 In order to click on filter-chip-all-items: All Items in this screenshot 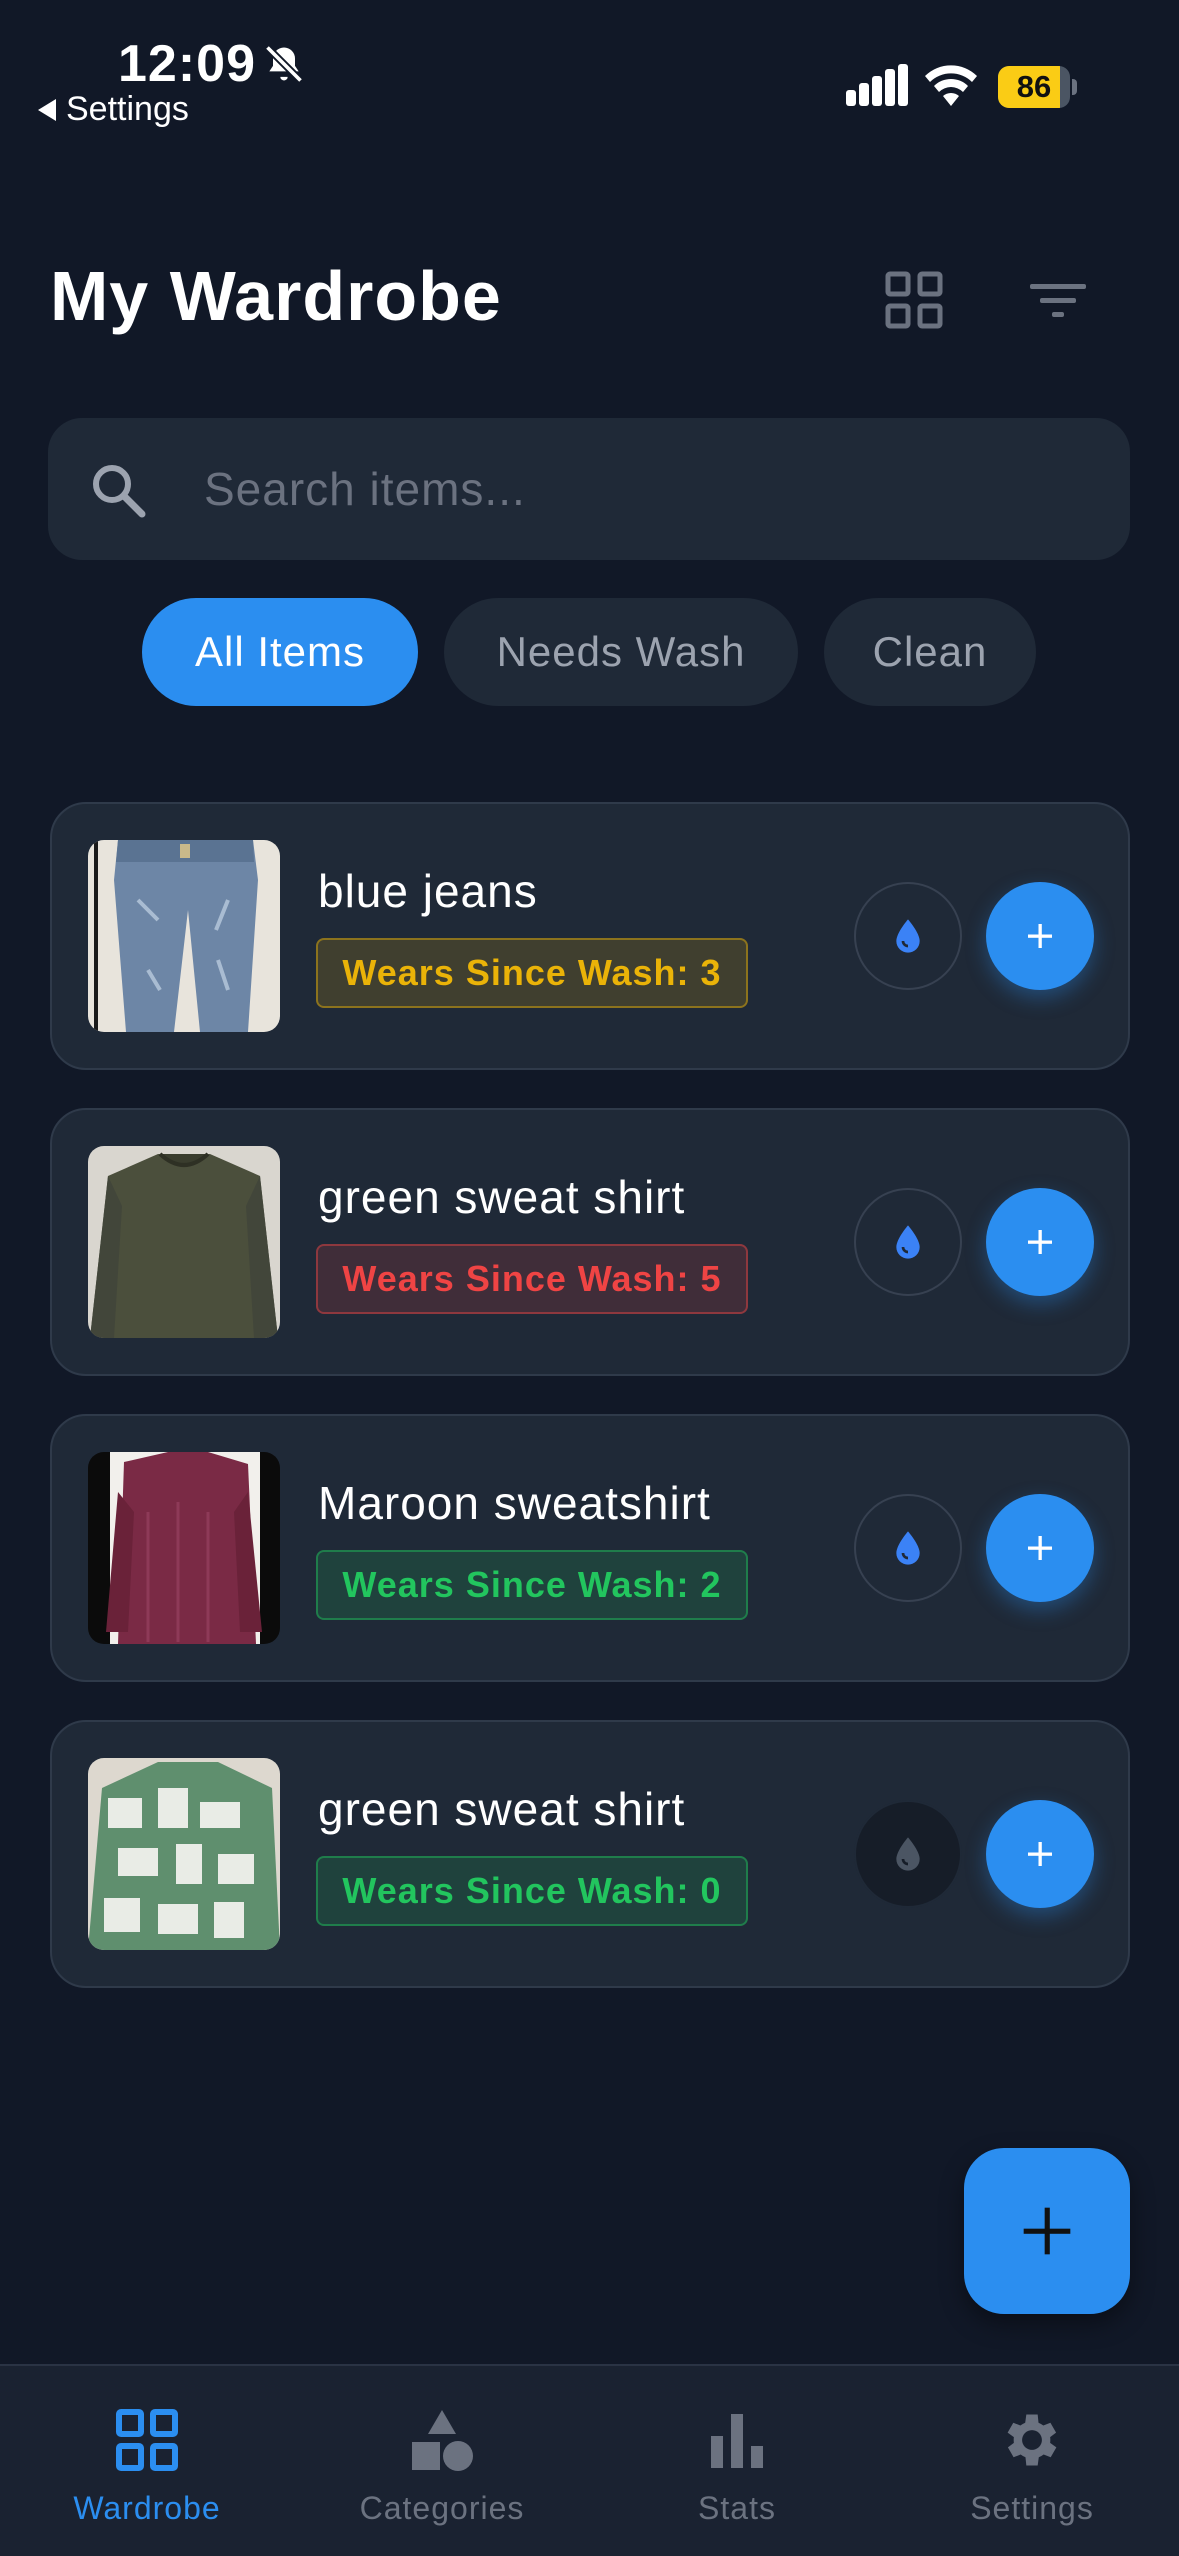, I will do `click(280, 652)`.